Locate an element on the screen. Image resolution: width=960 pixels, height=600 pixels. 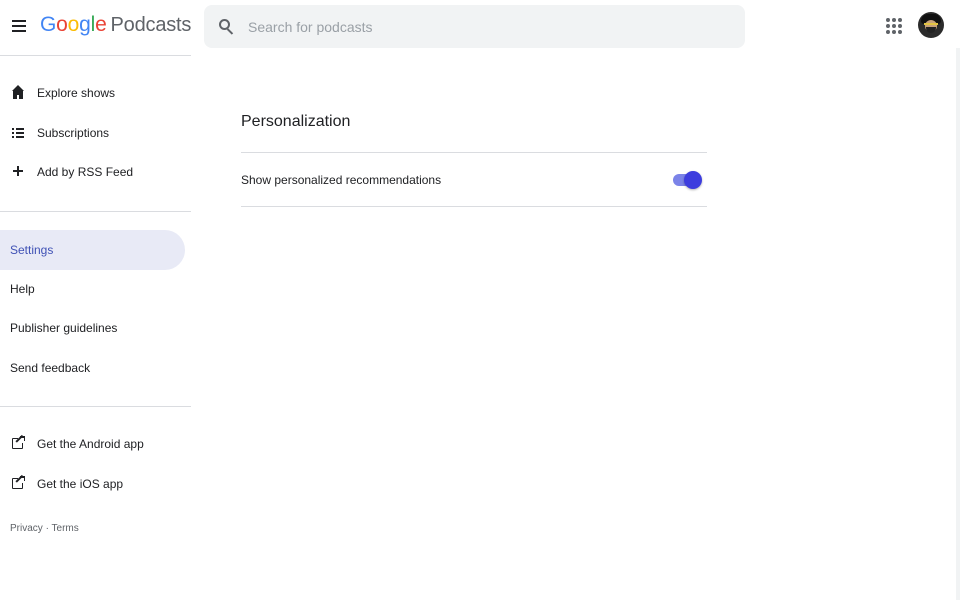
list-icon is located at coordinates (19, 133).